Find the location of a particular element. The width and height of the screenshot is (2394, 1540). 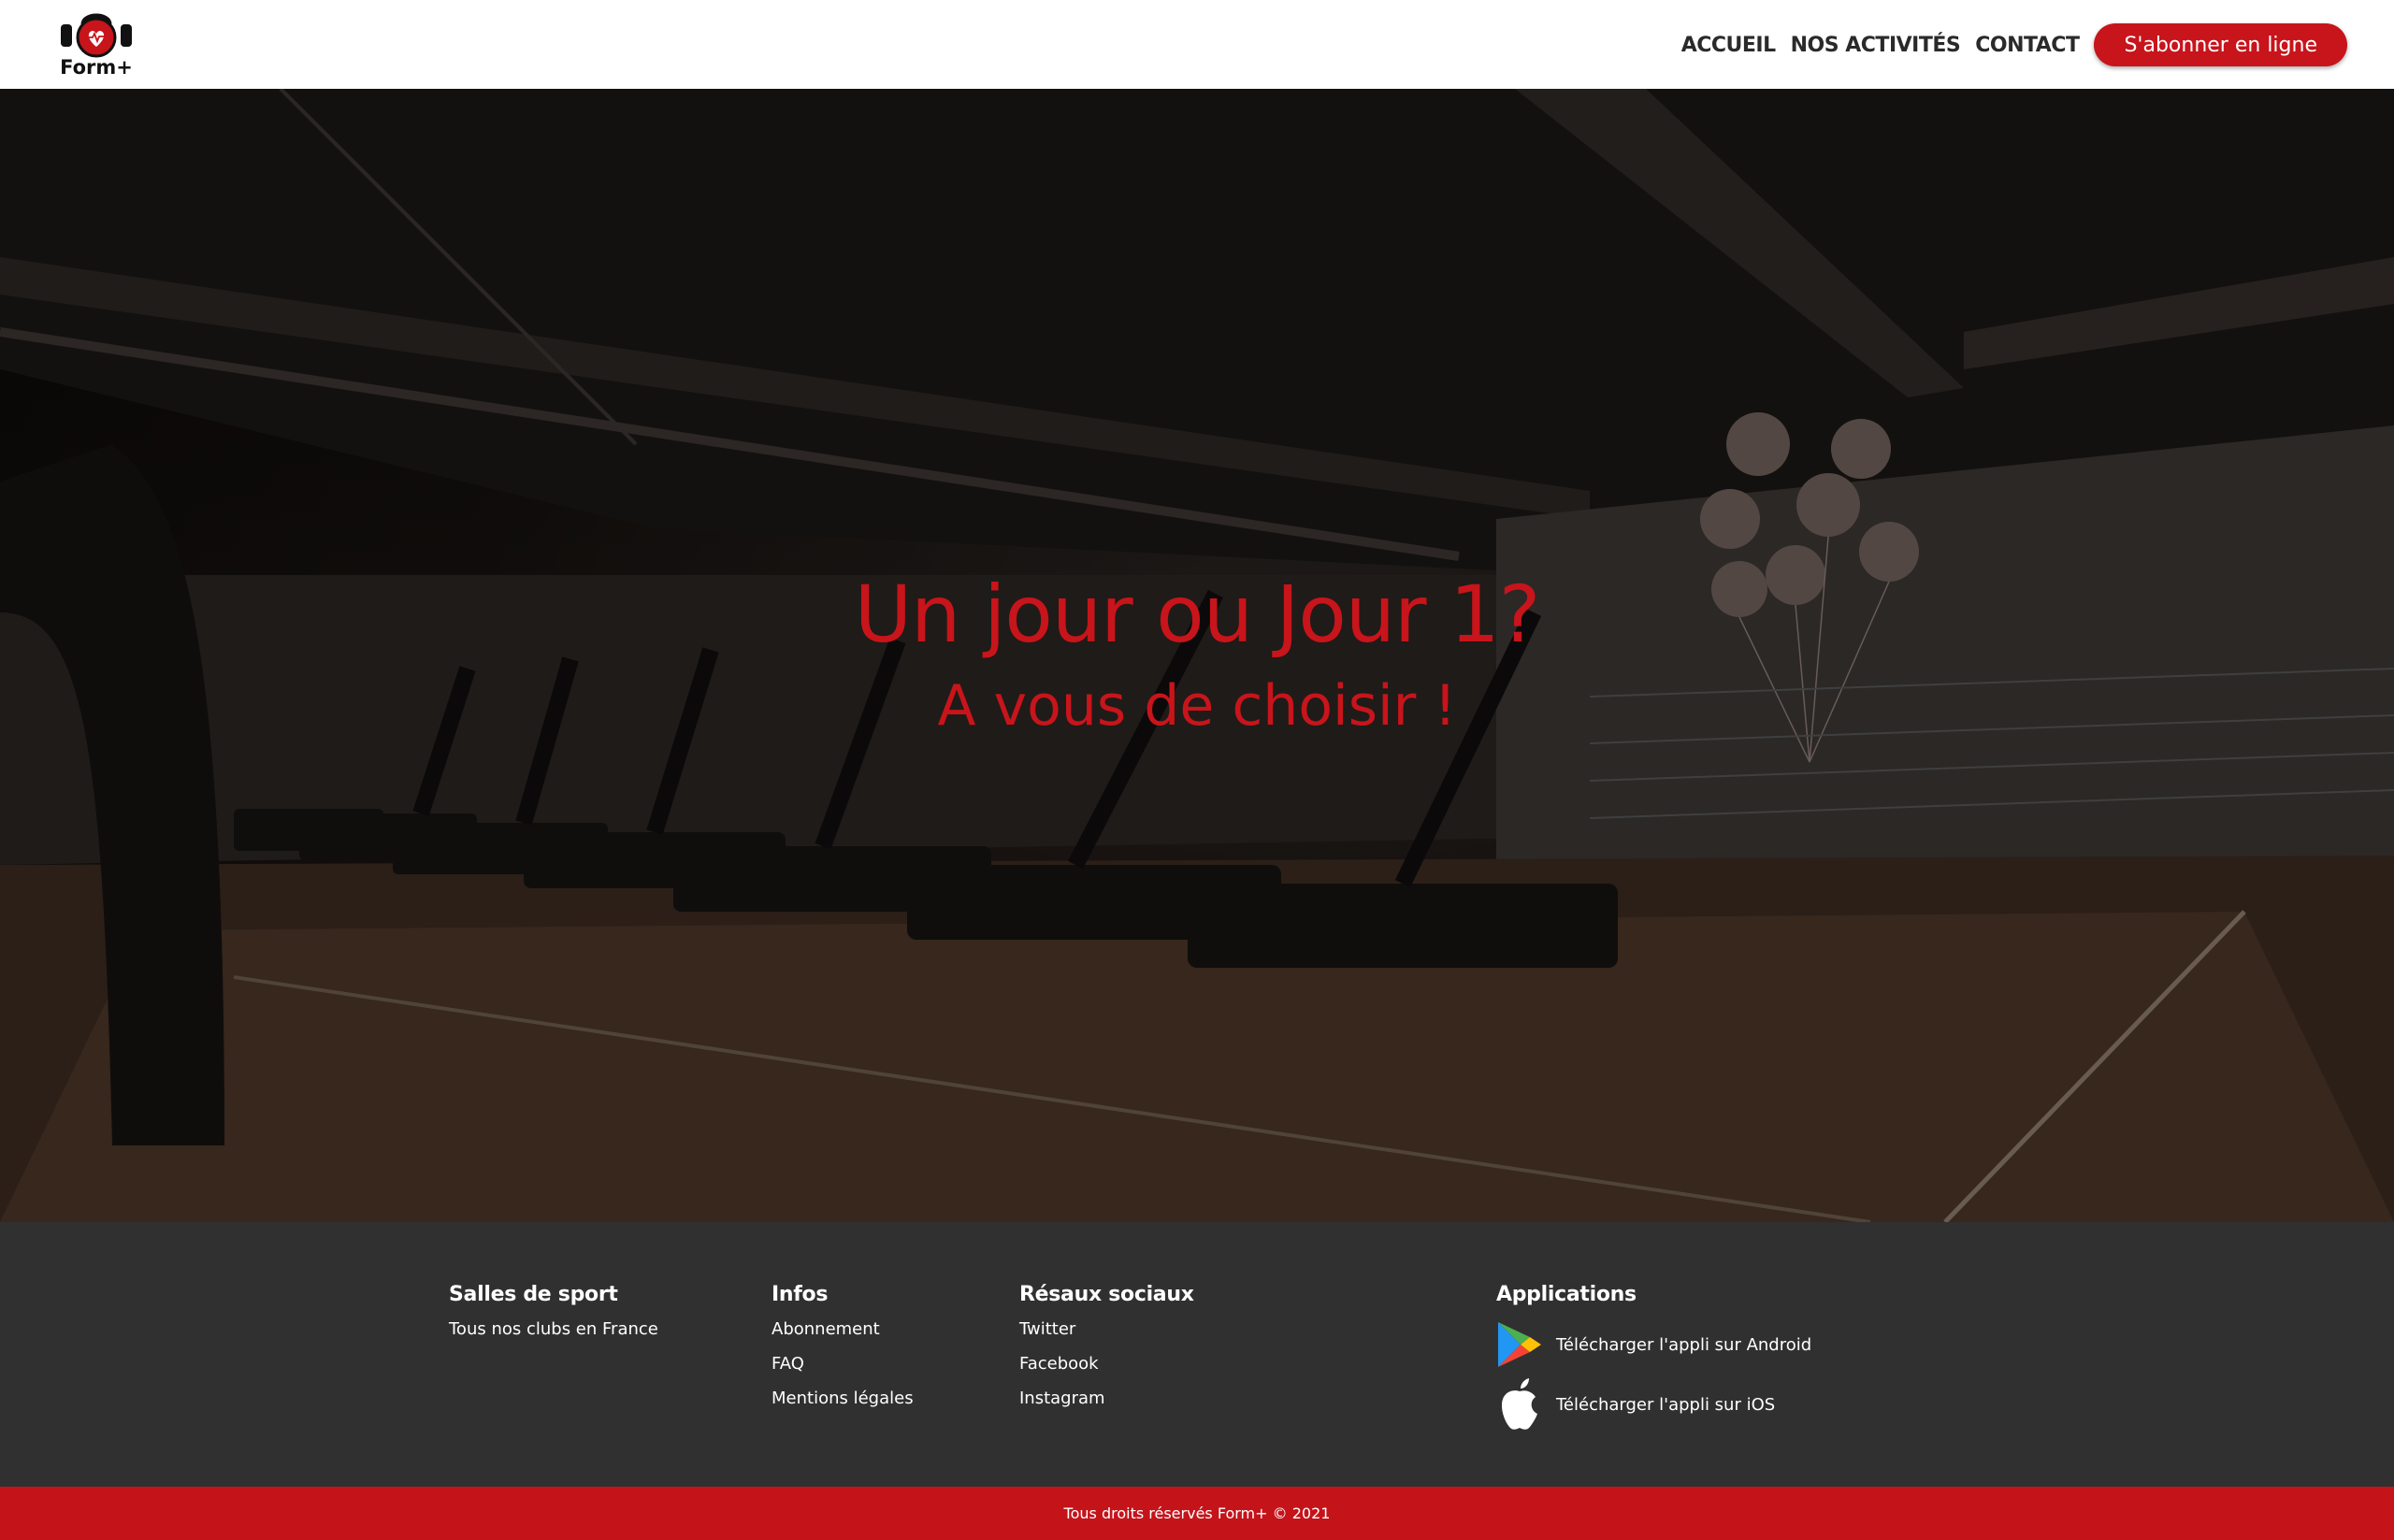

android-app-link: Télécharger l'appli sur Android is located at coordinates (1653, 1344).